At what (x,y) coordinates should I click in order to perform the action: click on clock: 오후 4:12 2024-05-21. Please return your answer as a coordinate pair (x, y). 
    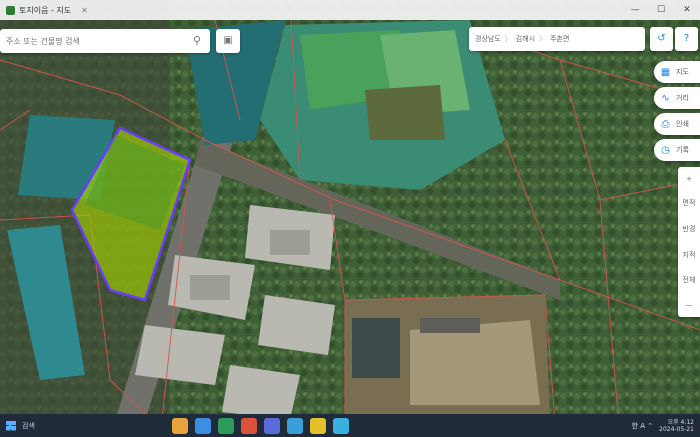
    Looking at the image, I should click on (676, 426).